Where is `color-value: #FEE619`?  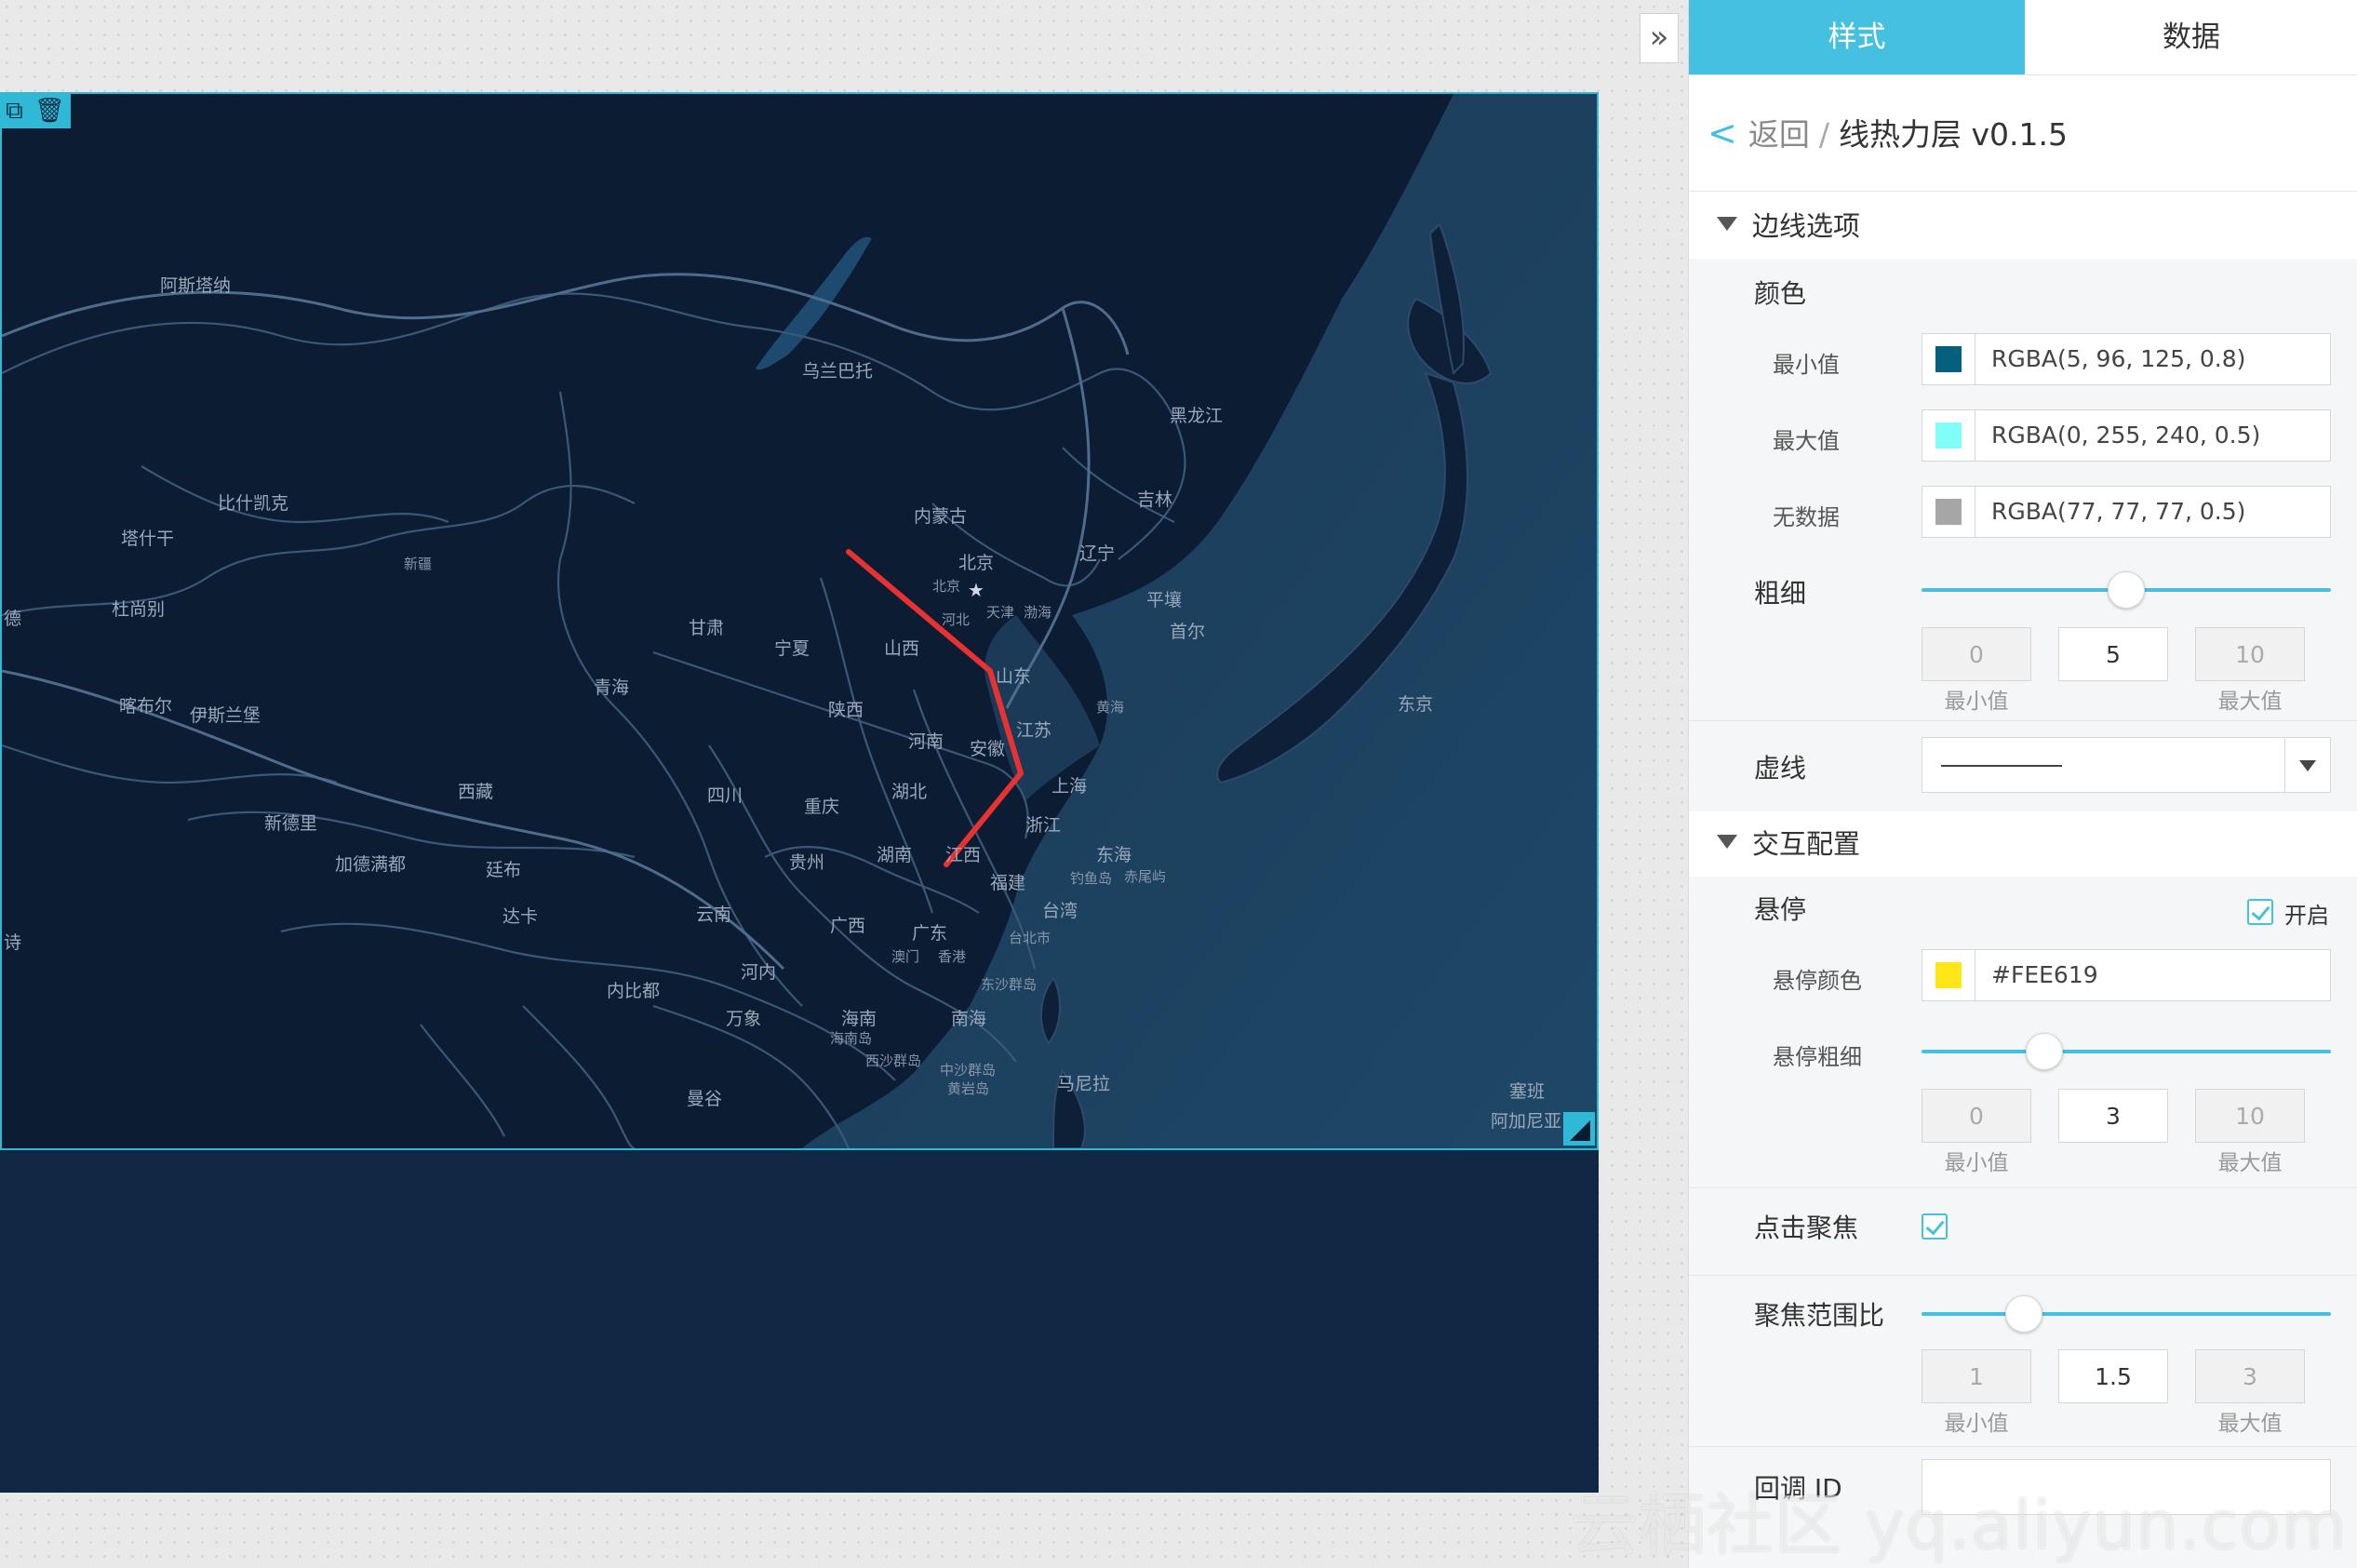 color-value: #FEE619 is located at coordinates (2044, 974).